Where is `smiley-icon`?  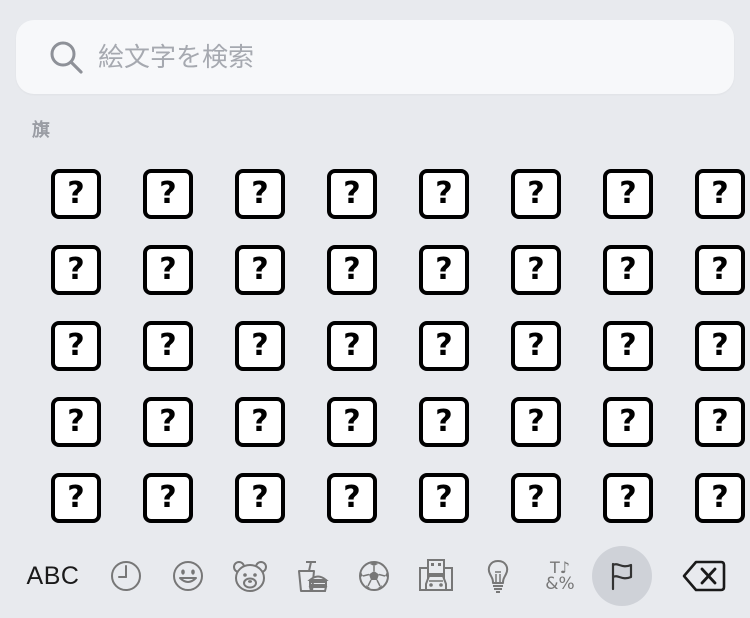 smiley-icon is located at coordinates (188, 576).